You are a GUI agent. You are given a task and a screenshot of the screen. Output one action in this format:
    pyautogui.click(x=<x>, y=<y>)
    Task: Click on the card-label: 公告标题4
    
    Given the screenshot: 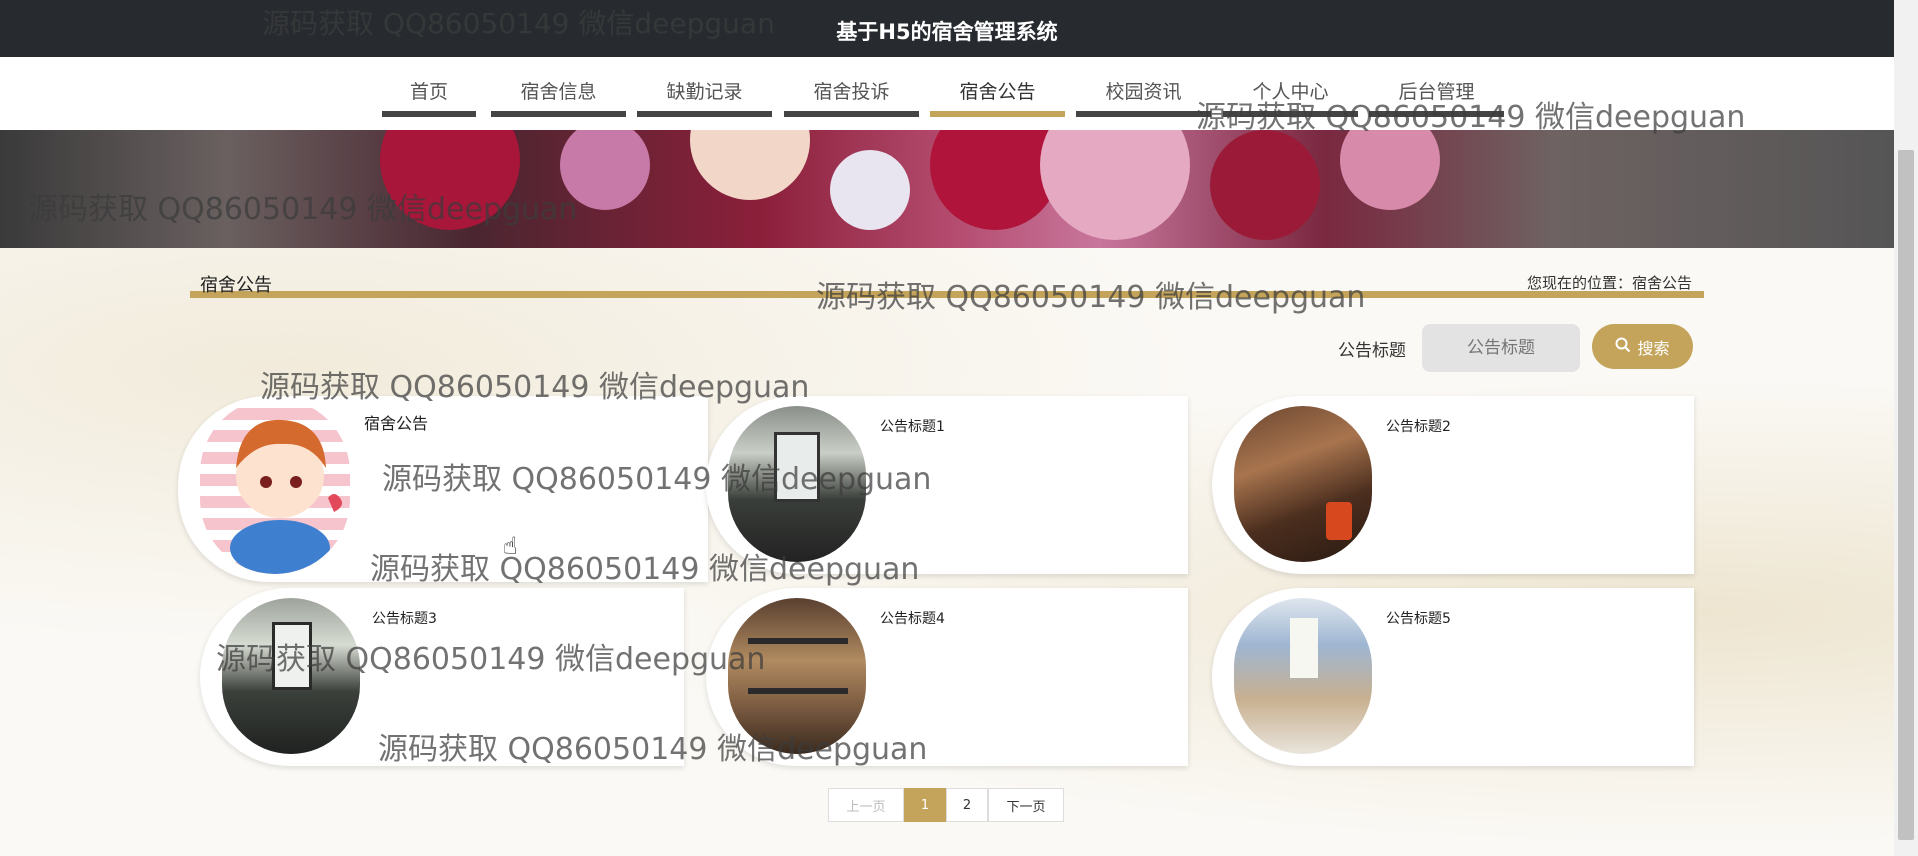 What is the action you would take?
    pyautogui.click(x=912, y=619)
    